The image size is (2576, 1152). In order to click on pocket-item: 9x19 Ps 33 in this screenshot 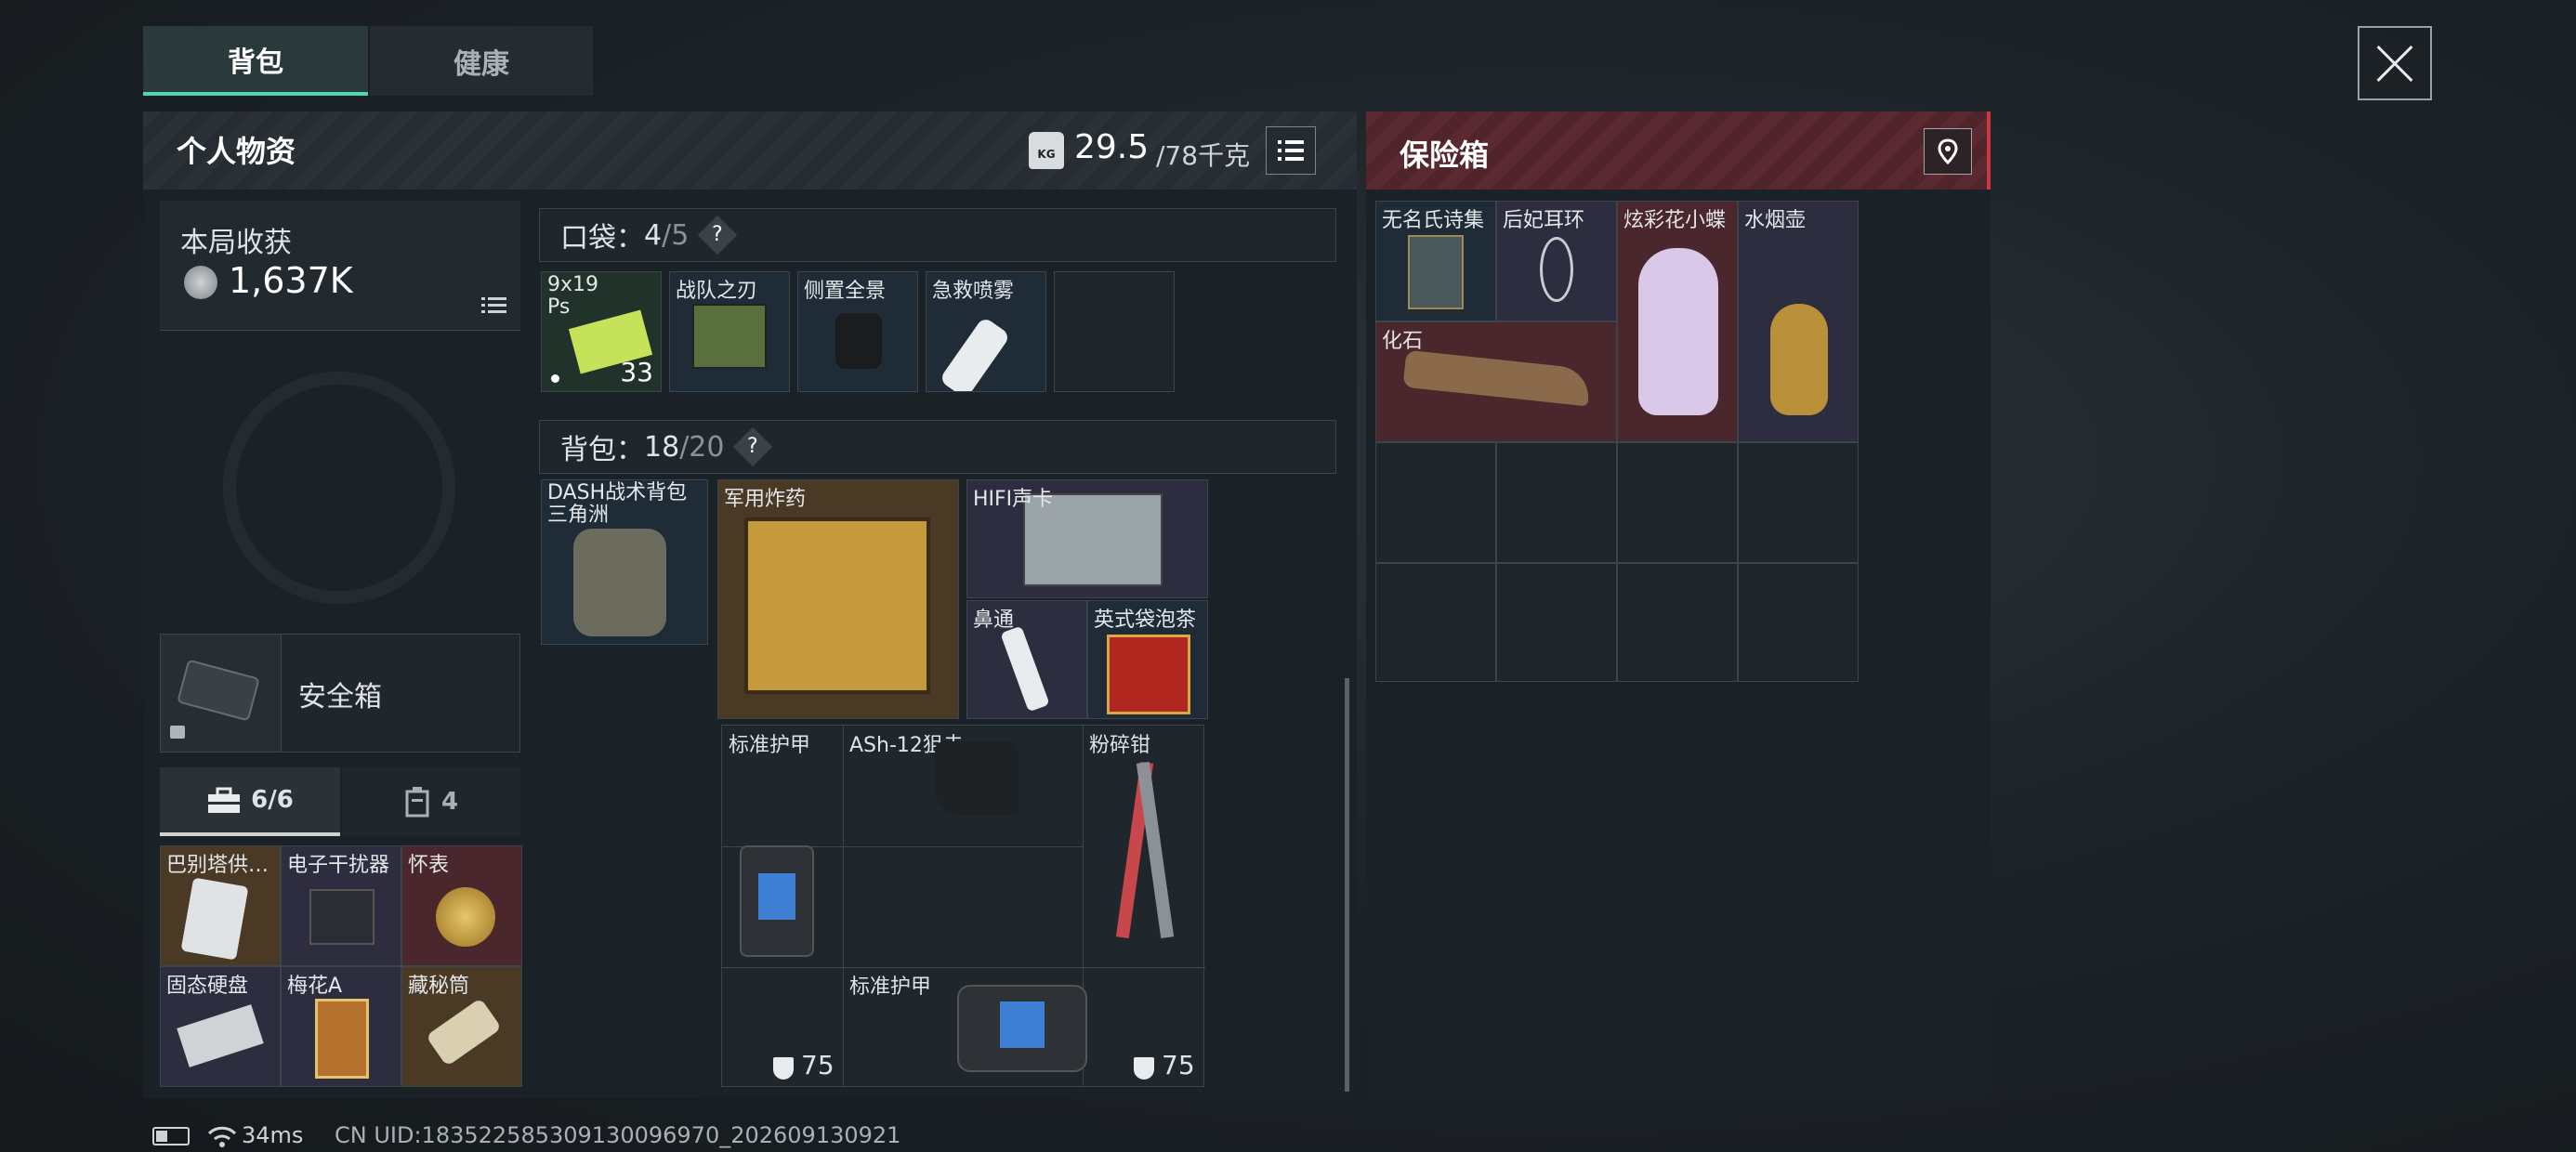, I will do `click(601, 331)`.